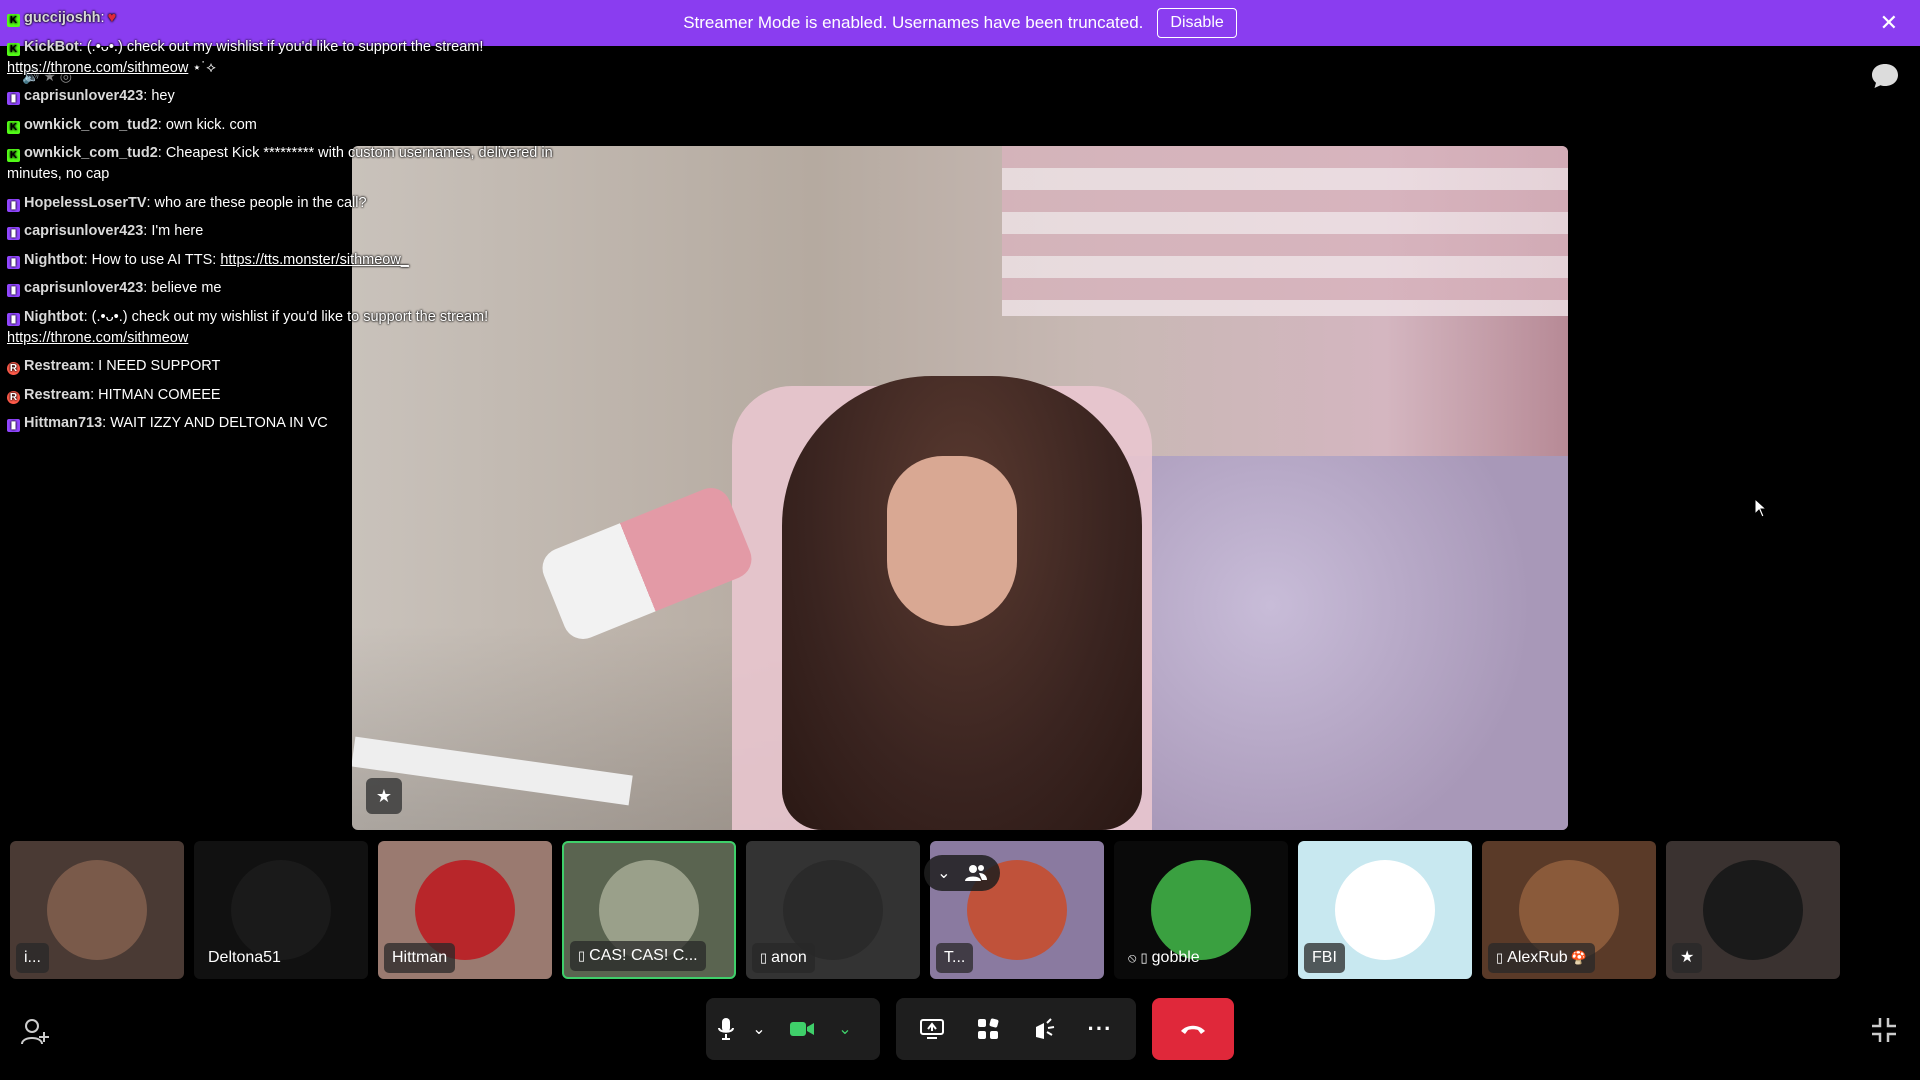  What do you see at coordinates (35, 1032) in the screenshot?
I see `add-person-icon` at bounding box center [35, 1032].